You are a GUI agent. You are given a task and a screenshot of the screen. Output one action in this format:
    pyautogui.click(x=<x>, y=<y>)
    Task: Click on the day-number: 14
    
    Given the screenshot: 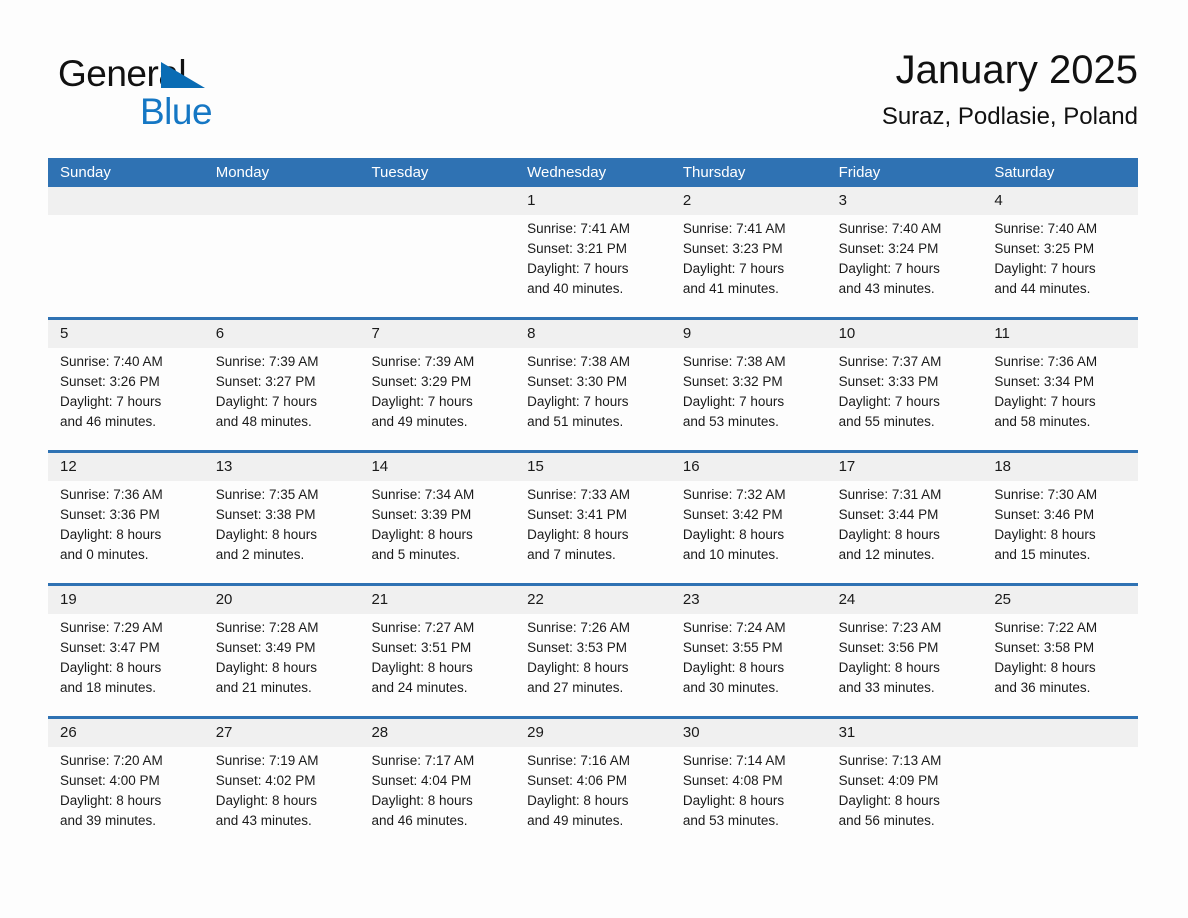 What is the action you would take?
    pyautogui.click(x=437, y=467)
    